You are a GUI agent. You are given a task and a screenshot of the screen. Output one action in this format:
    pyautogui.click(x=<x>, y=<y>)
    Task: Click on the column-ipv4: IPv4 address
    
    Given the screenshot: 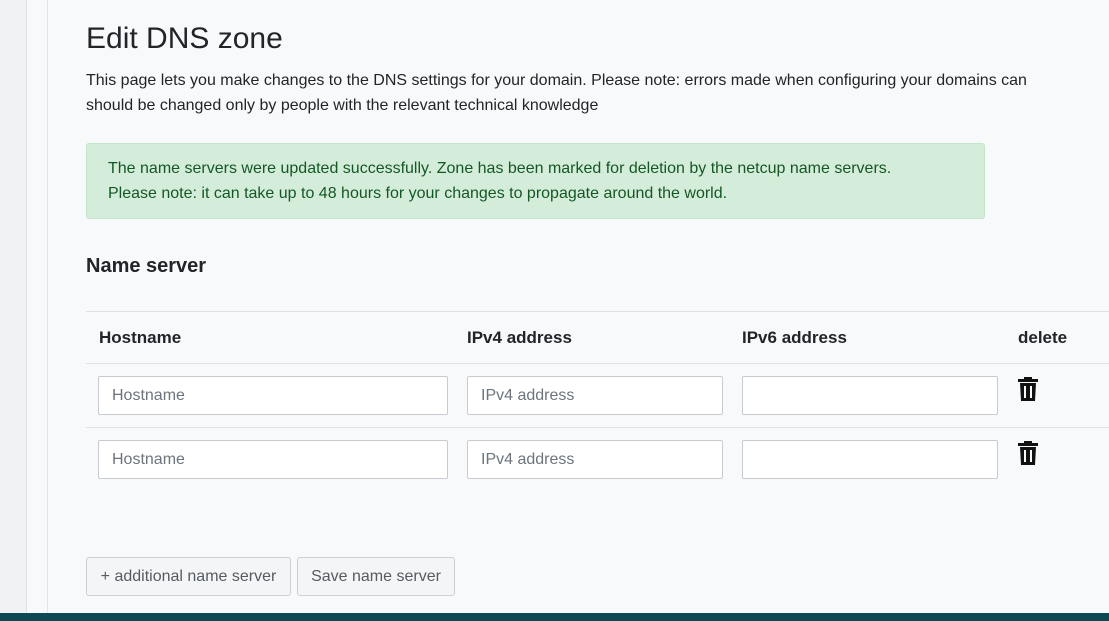 What is the action you would take?
    pyautogui.click(x=519, y=337)
    